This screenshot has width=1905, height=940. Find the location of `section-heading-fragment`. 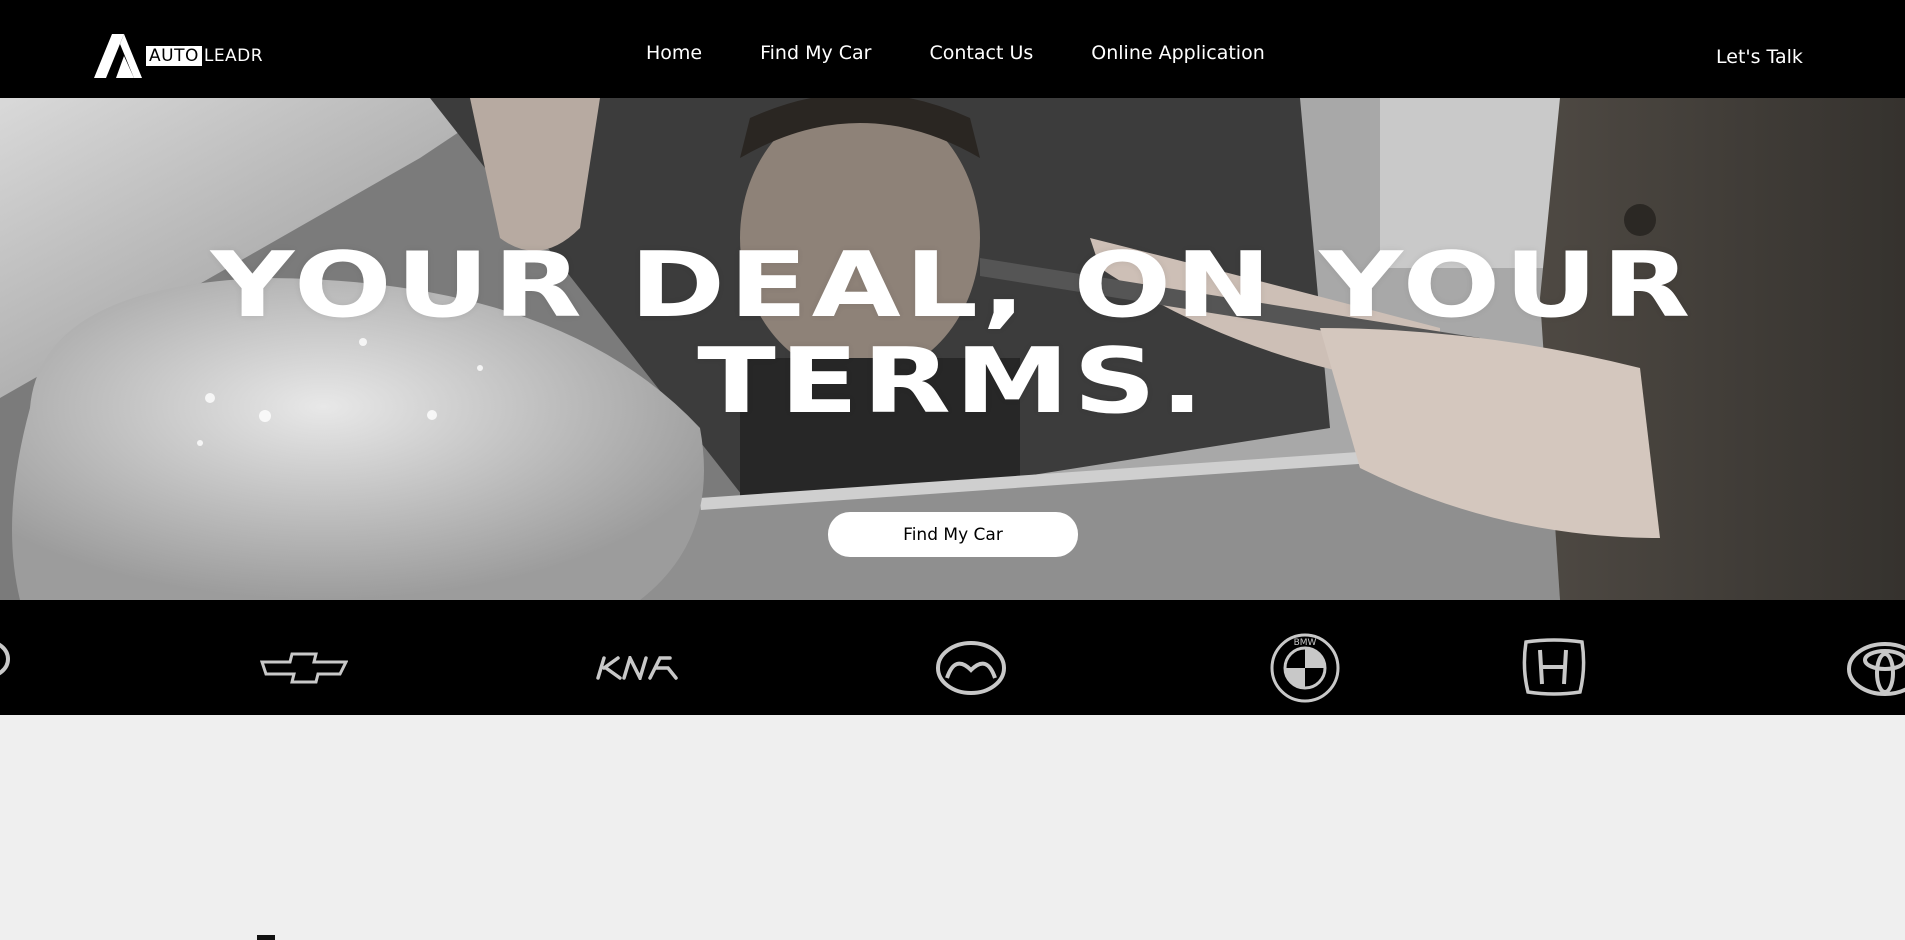

section-heading-fragment is located at coordinates (266, 937).